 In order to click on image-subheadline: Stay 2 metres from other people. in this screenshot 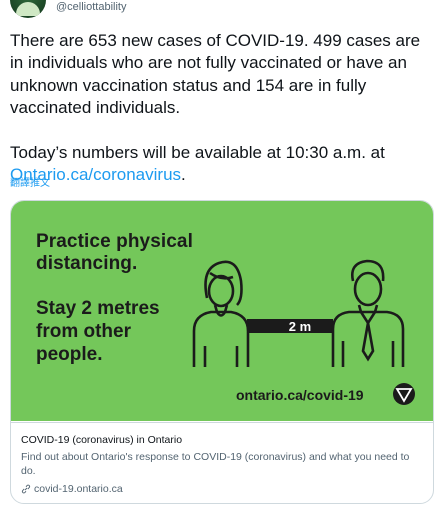, I will do `click(98, 331)`.